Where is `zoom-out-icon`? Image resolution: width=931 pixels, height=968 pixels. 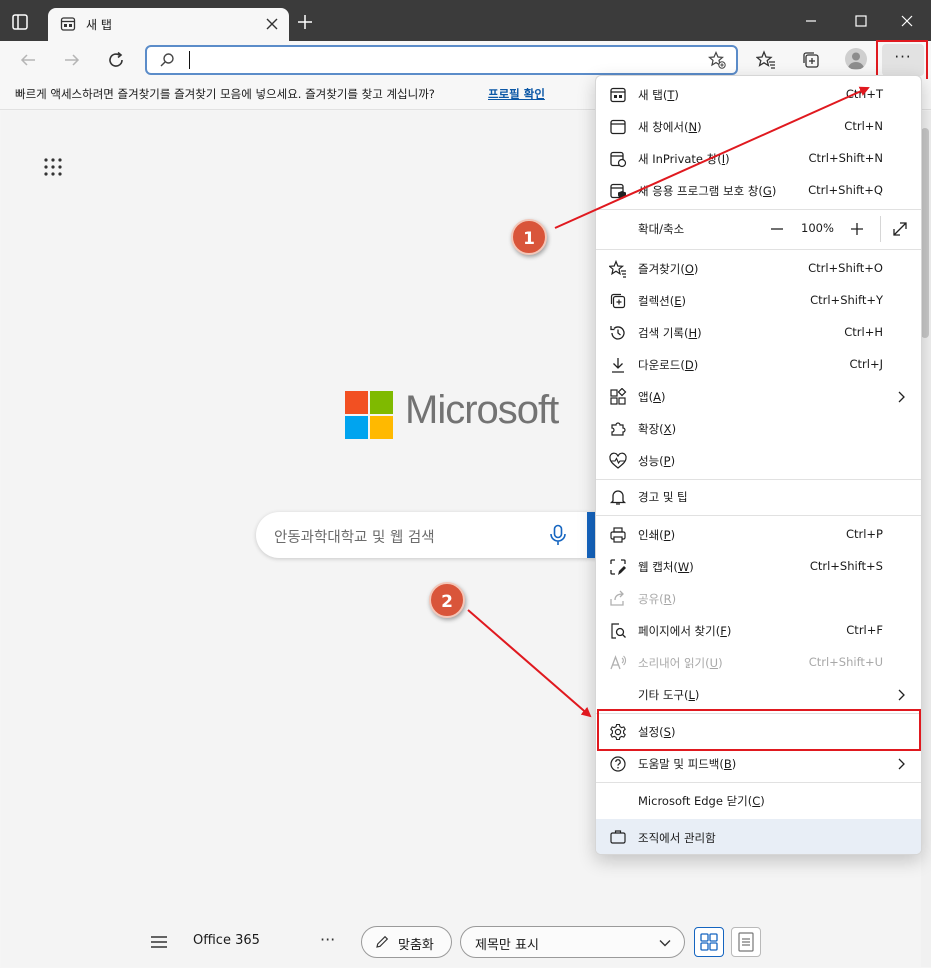 zoom-out-icon is located at coordinates (777, 229).